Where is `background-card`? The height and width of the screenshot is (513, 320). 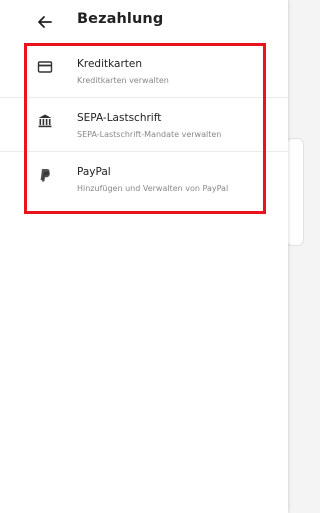 background-card is located at coordinates (295, 192).